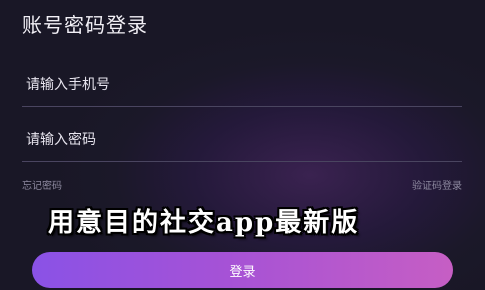 The image size is (485, 290). I want to click on forgot-password-link: 忘记密码, so click(42, 184).